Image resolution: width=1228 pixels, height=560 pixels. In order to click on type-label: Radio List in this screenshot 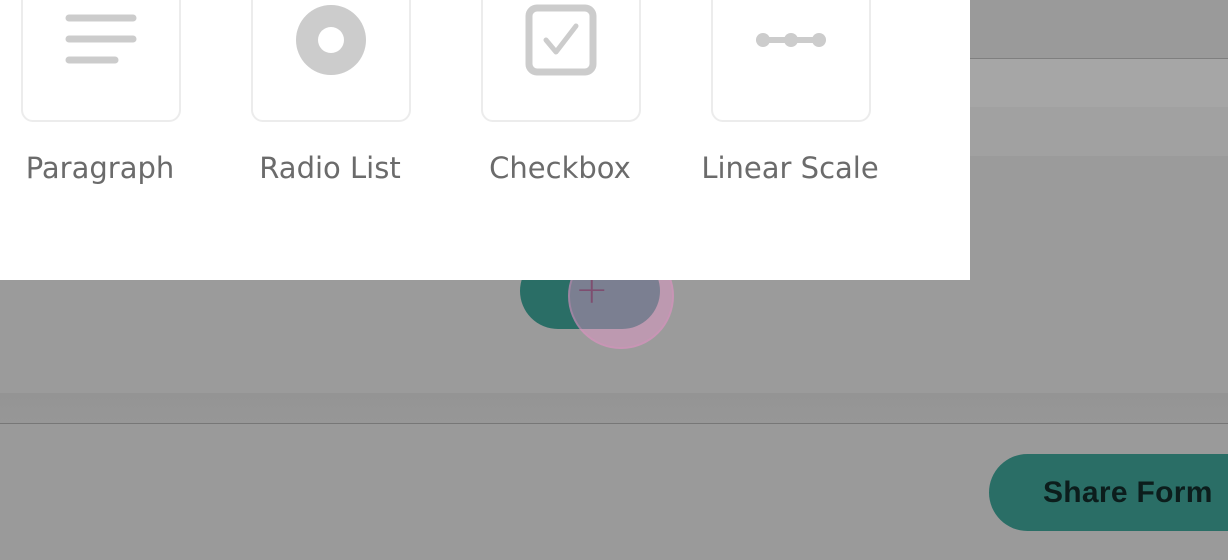, I will do `click(330, 168)`.